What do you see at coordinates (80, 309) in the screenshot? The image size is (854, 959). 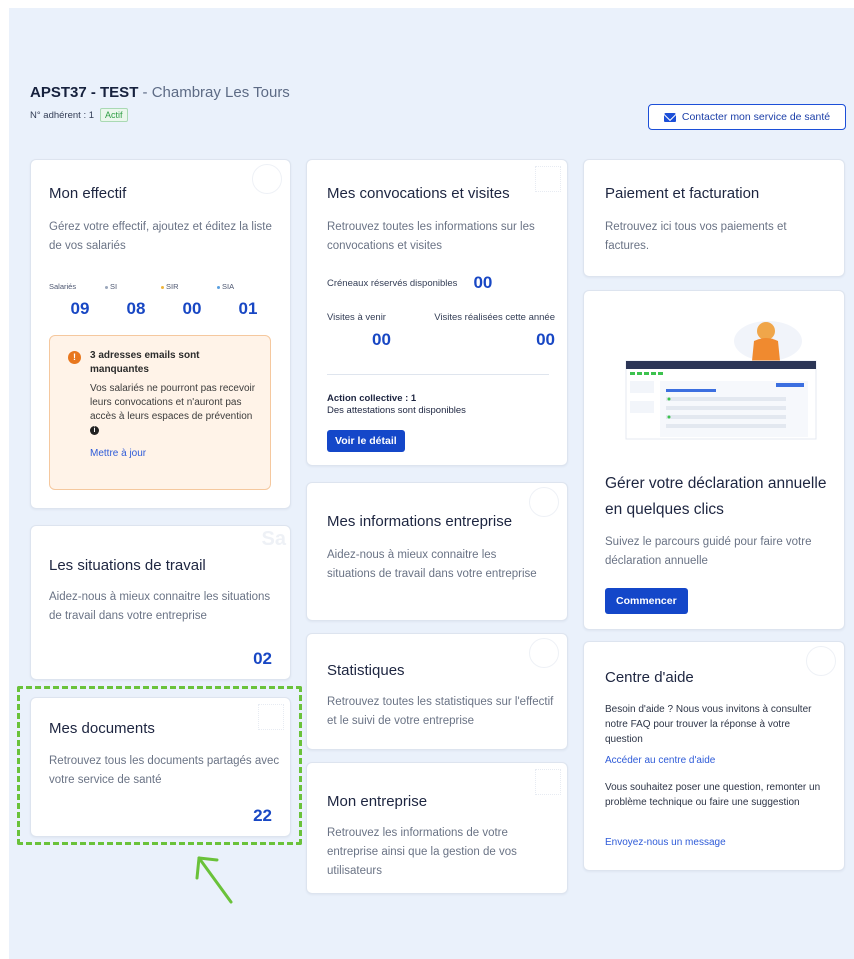 I see `stat-value-salaries: 09` at bounding box center [80, 309].